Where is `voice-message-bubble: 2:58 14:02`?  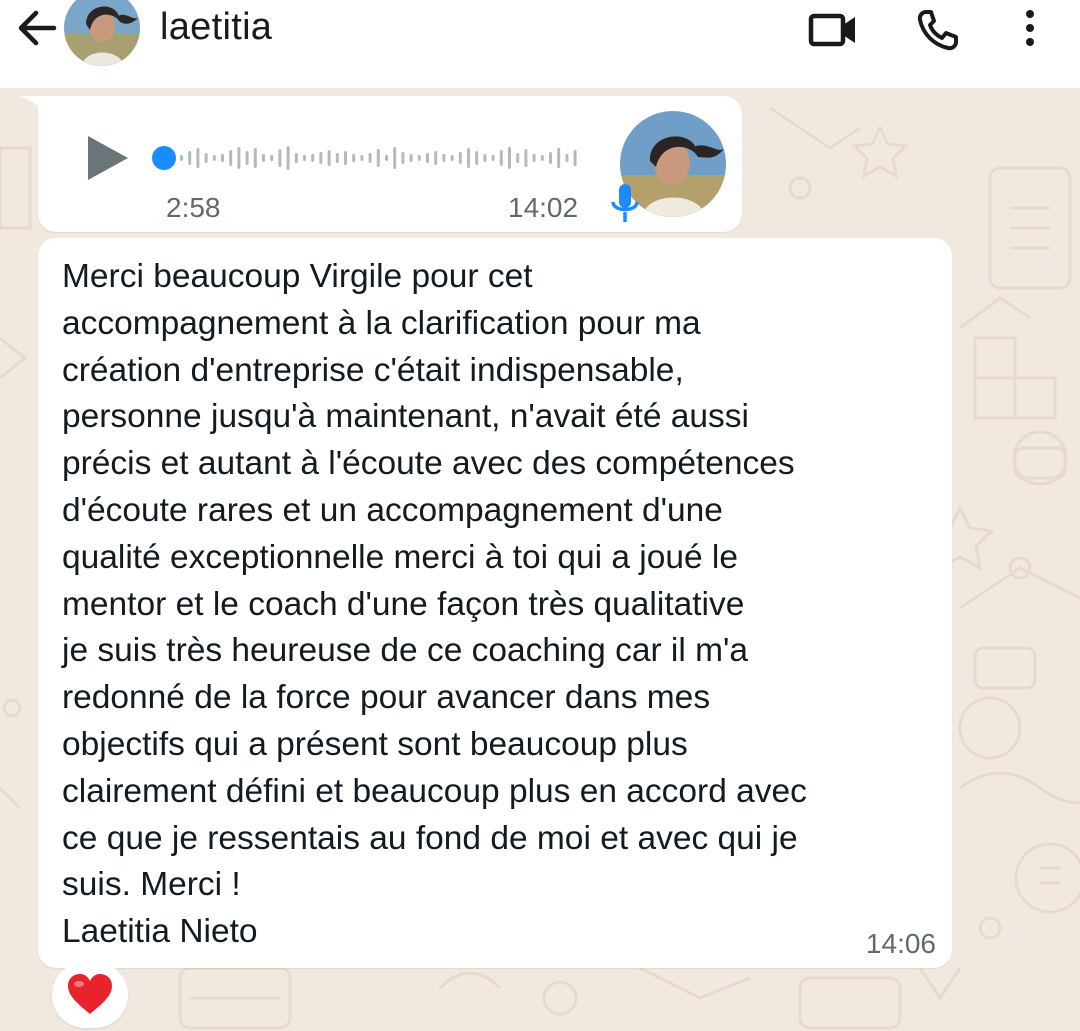 voice-message-bubble: 2:58 14:02 is located at coordinates (390, 164).